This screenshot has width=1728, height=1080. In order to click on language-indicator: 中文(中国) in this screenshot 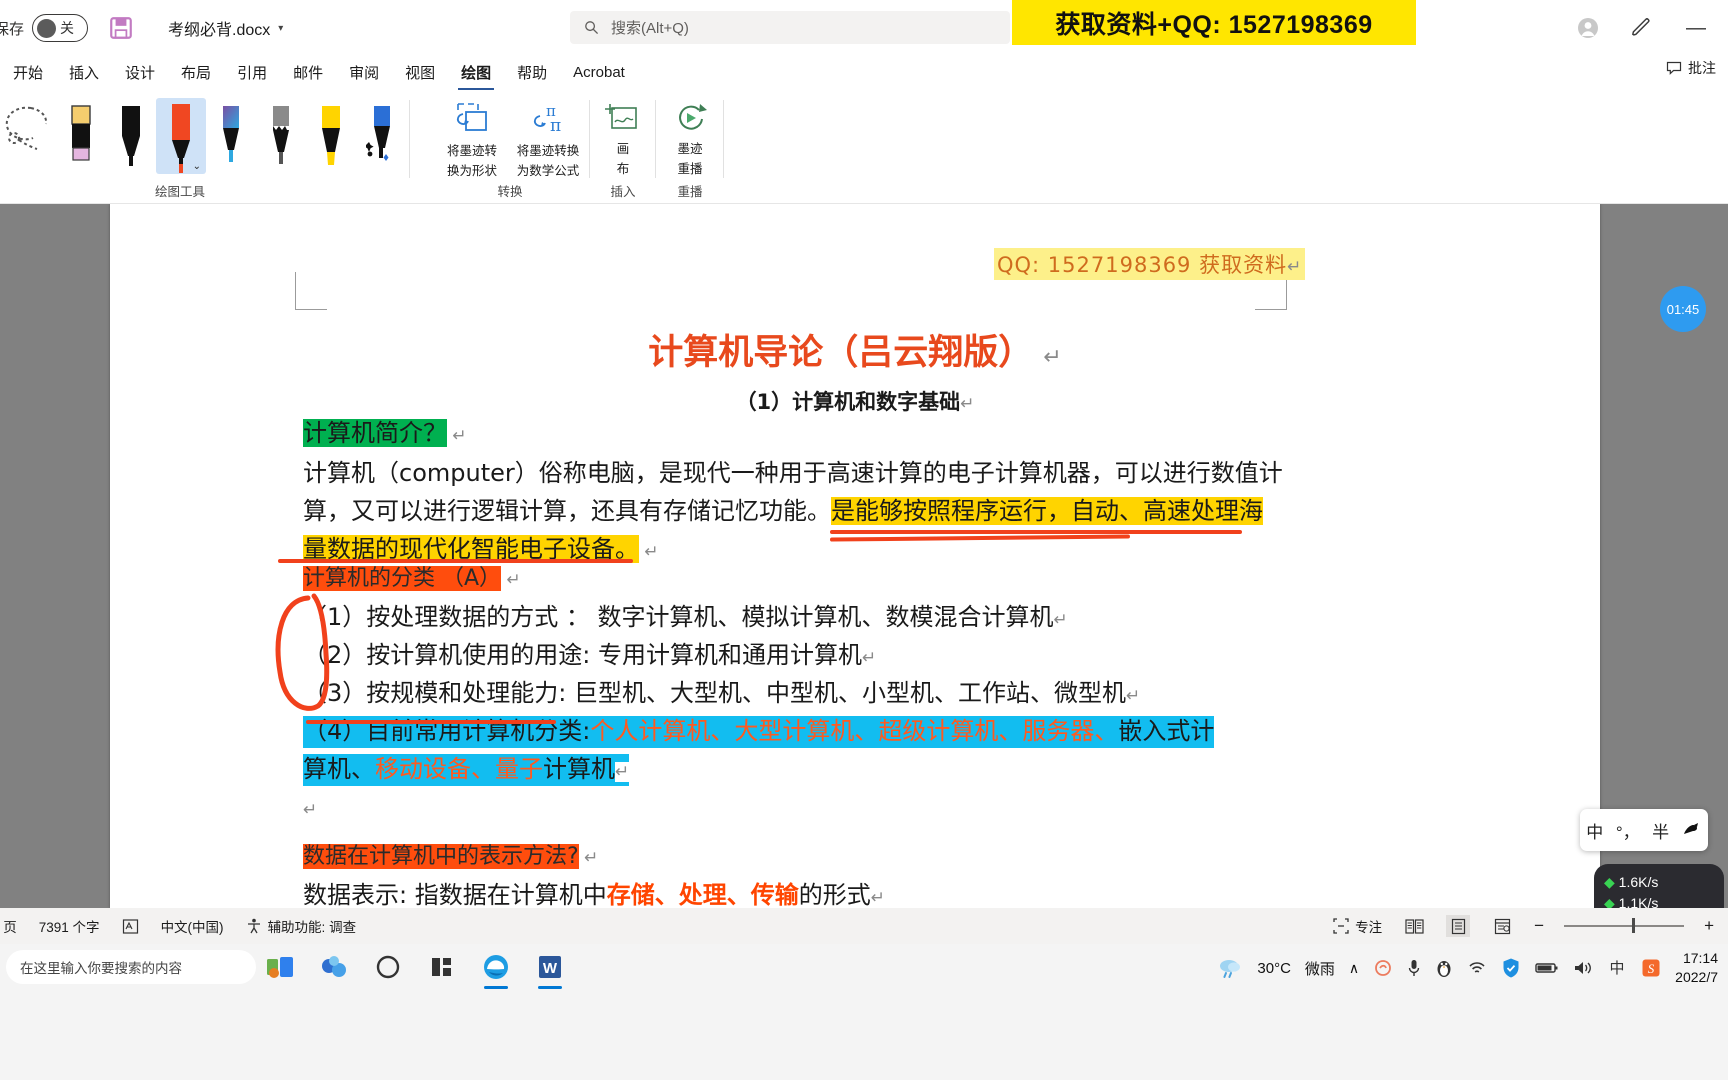, I will do `click(192, 926)`.